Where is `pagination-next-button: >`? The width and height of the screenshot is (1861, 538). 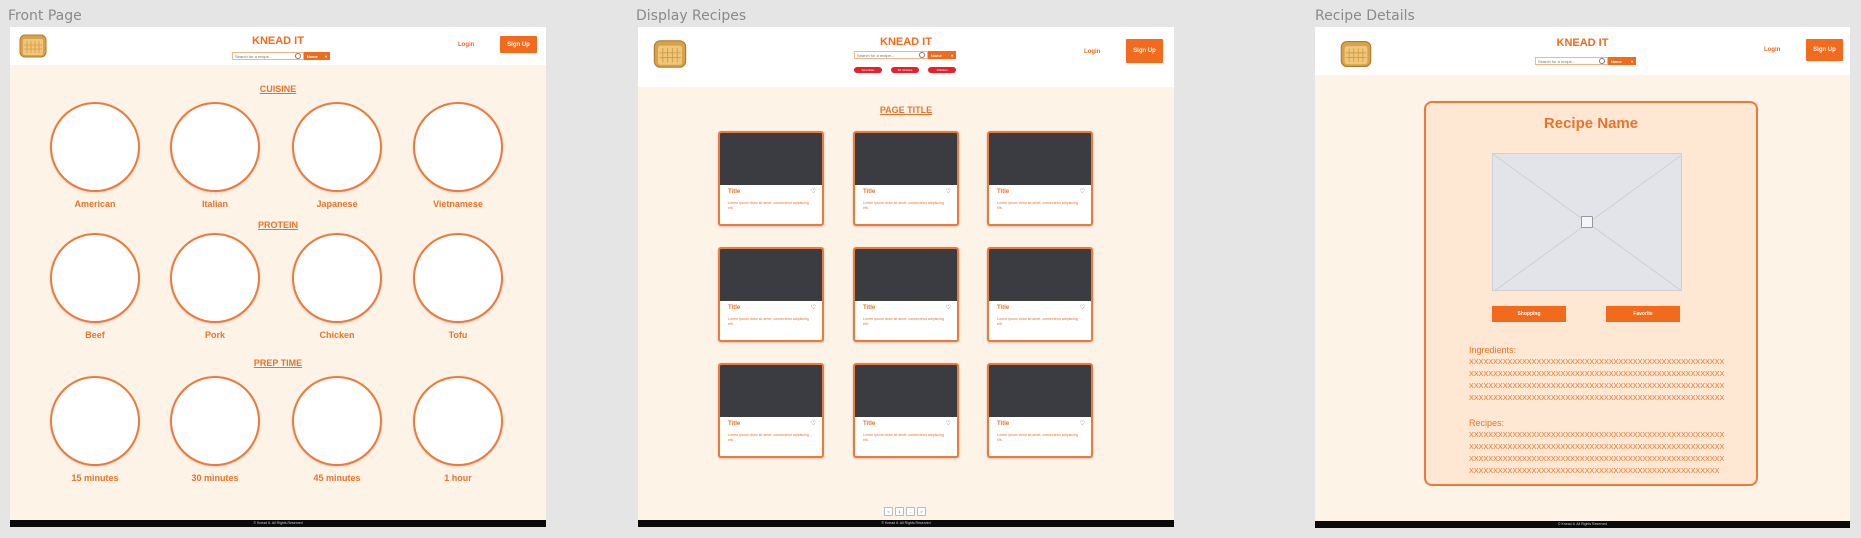 pagination-next-button: > is located at coordinates (921, 511).